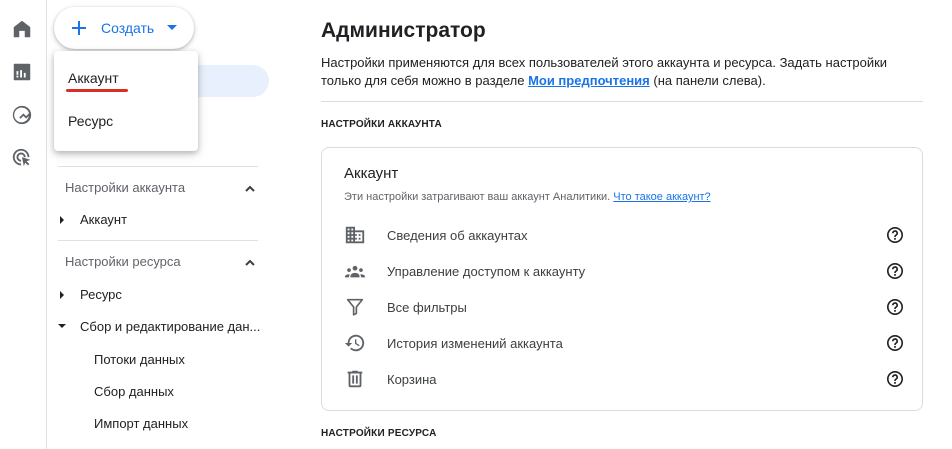  Describe the element at coordinates (134, 391) in the screenshot. I see `nav-item-data-collection-sub: Сбор данных` at that location.